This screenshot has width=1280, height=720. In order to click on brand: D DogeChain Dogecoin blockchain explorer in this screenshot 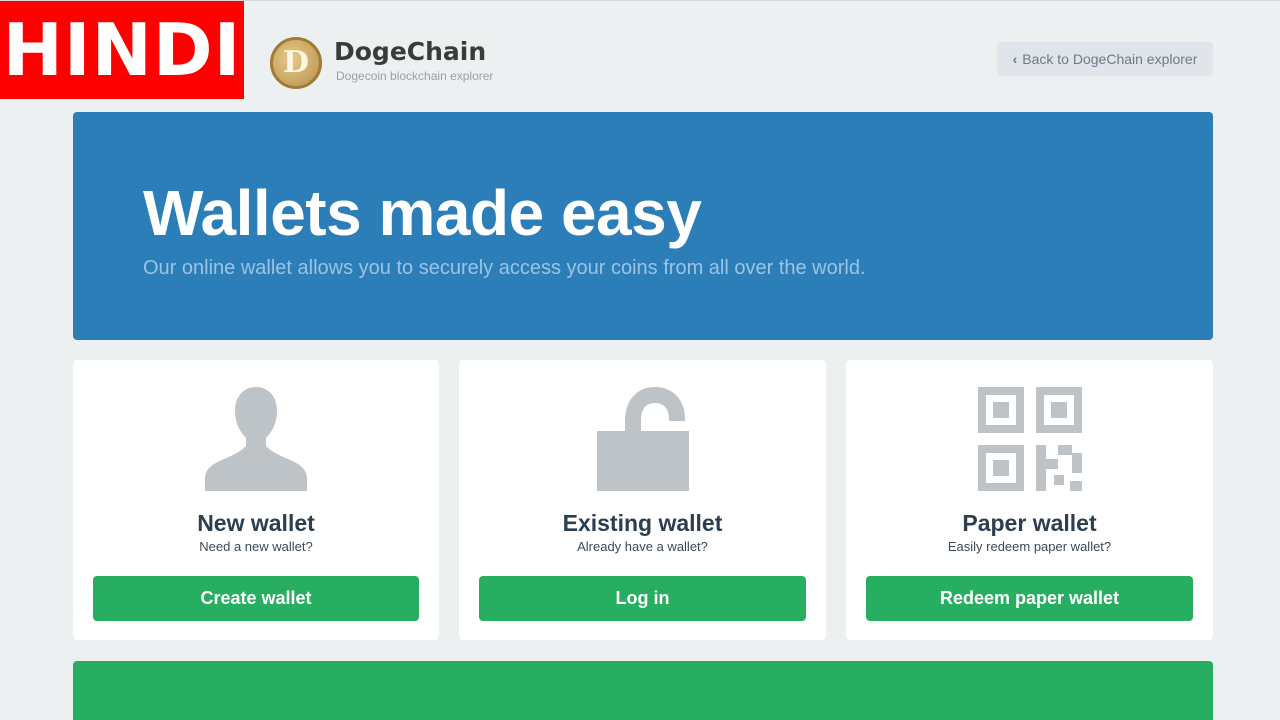, I will do `click(381, 63)`.